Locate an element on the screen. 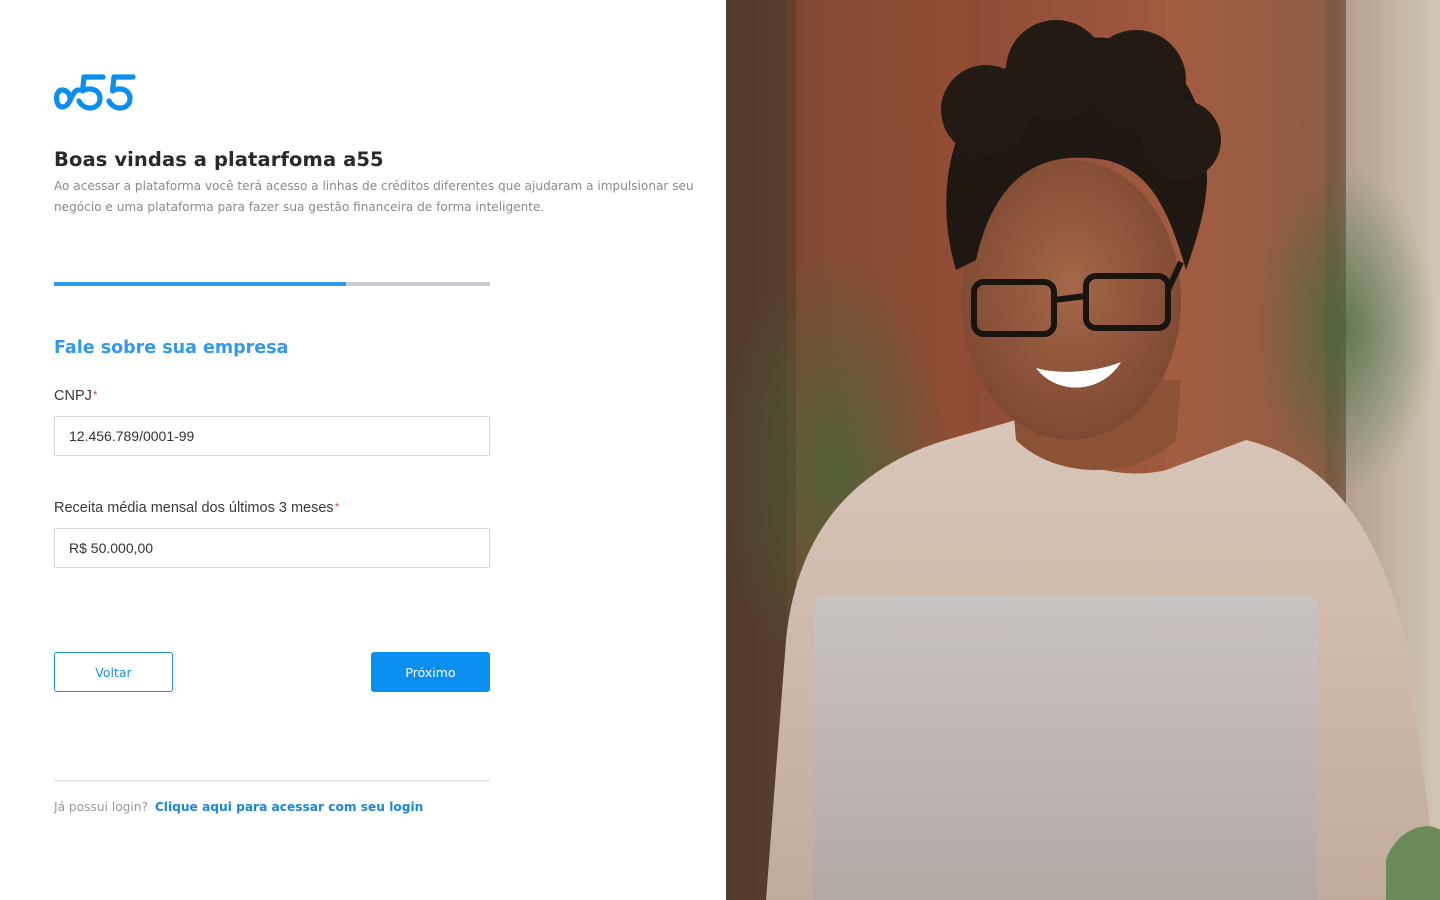 The height and width of the screenshot is (900, 1440). a55-logo is located at coordinates (95, 92).